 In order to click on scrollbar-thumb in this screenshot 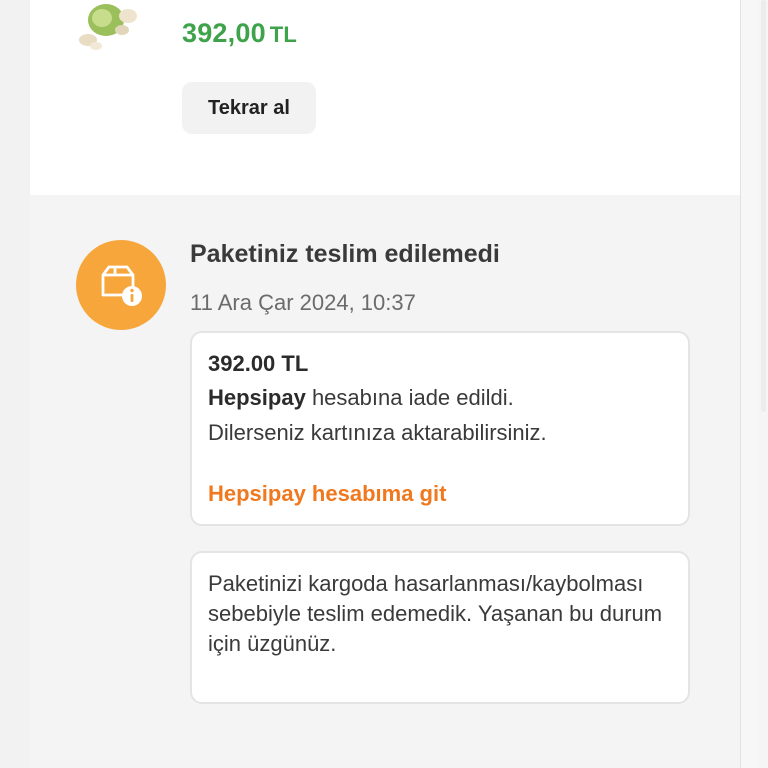, I will do `click(763, 206)`.